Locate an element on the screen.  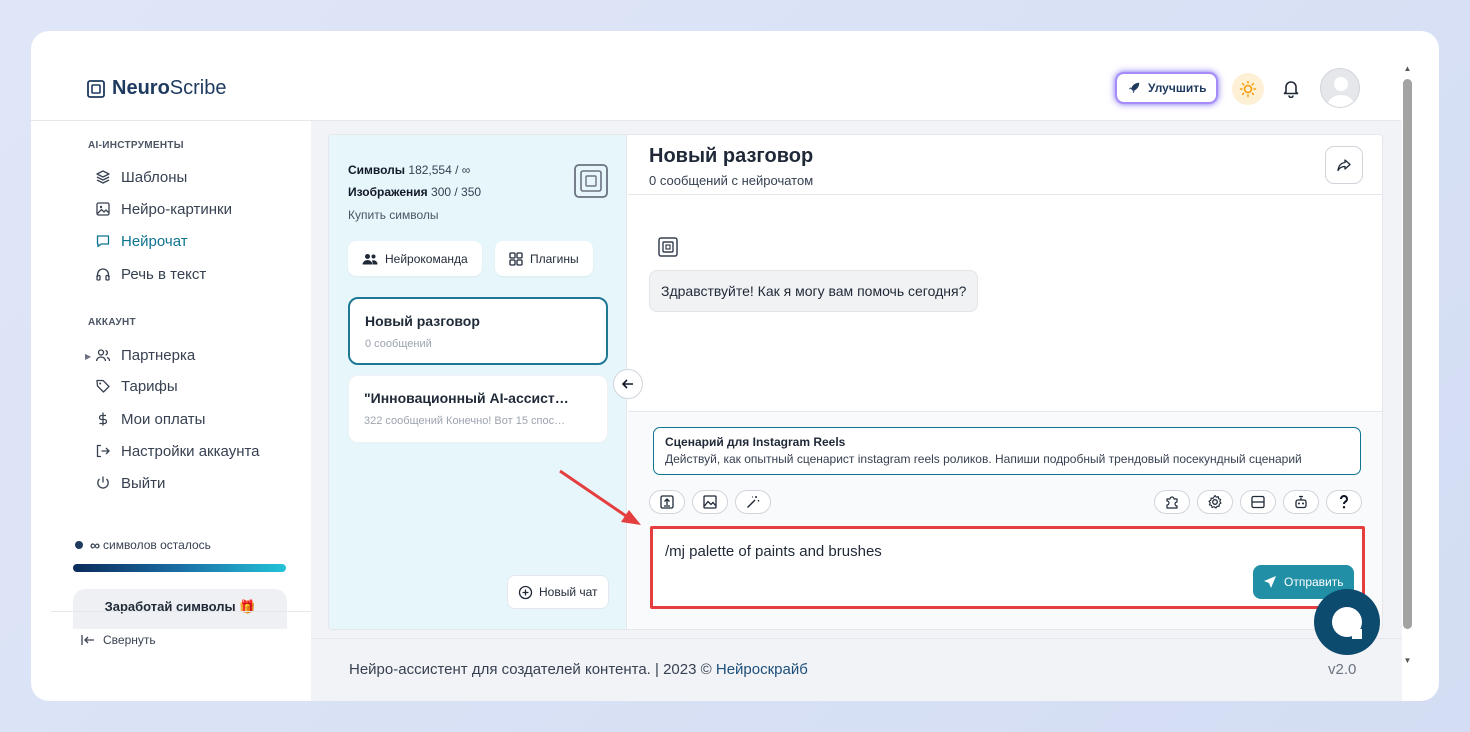
stack-logo-icon is located at coordinates (591, 181).